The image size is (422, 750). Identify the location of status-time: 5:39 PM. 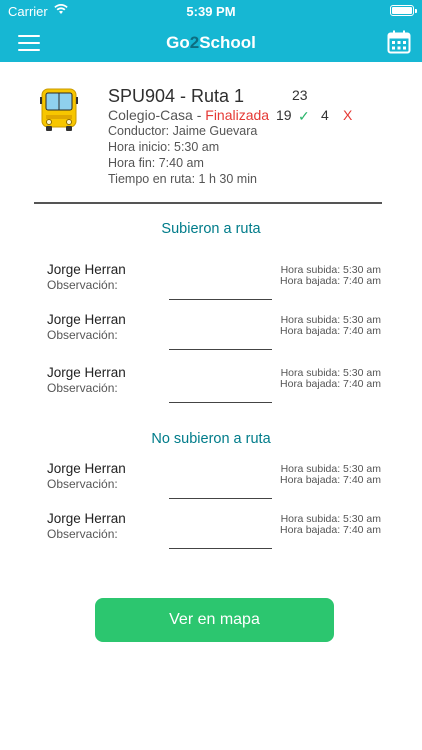
(211, 11).